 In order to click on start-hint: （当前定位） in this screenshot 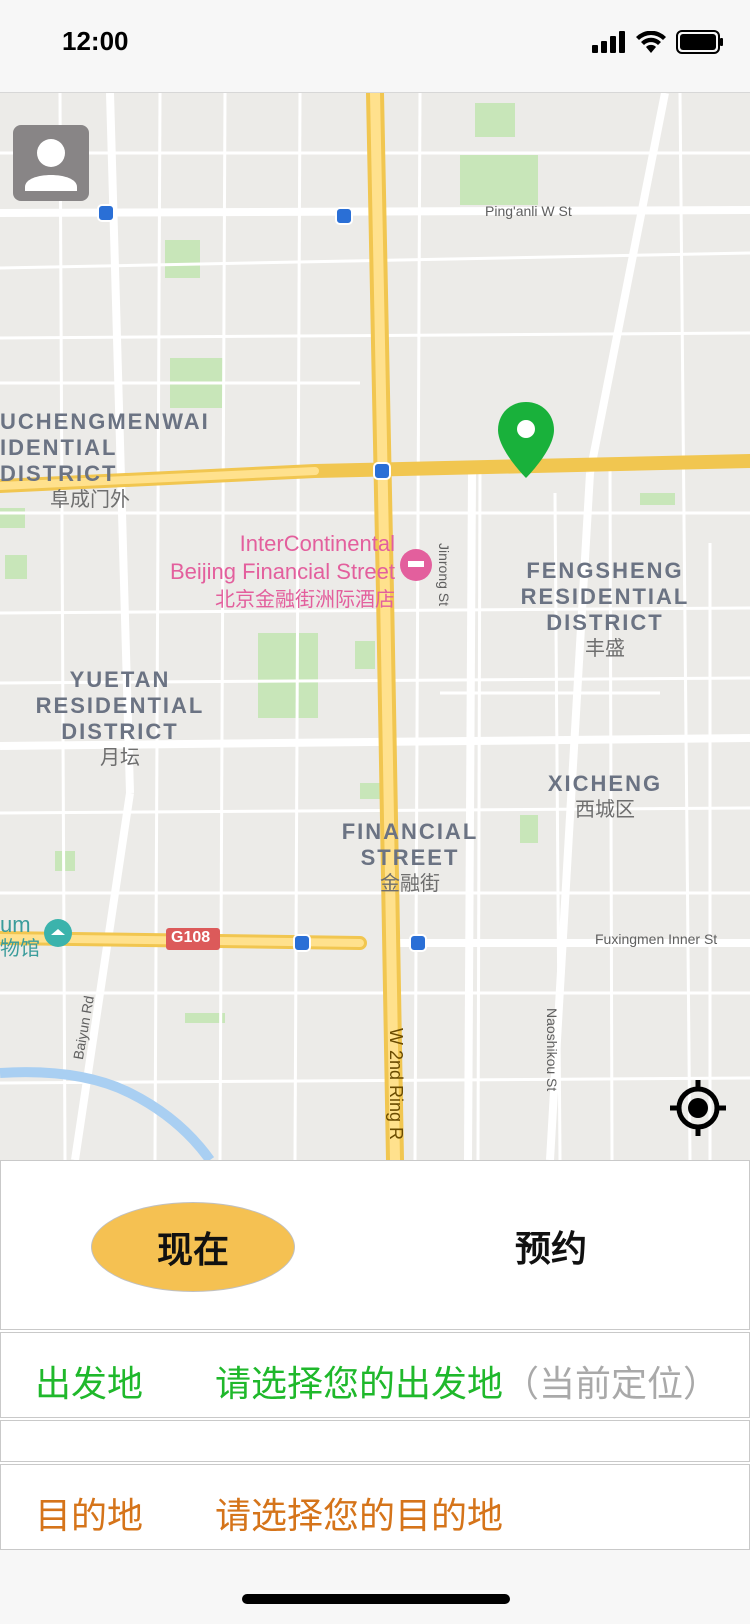, I will do `click(611, 1384)`.